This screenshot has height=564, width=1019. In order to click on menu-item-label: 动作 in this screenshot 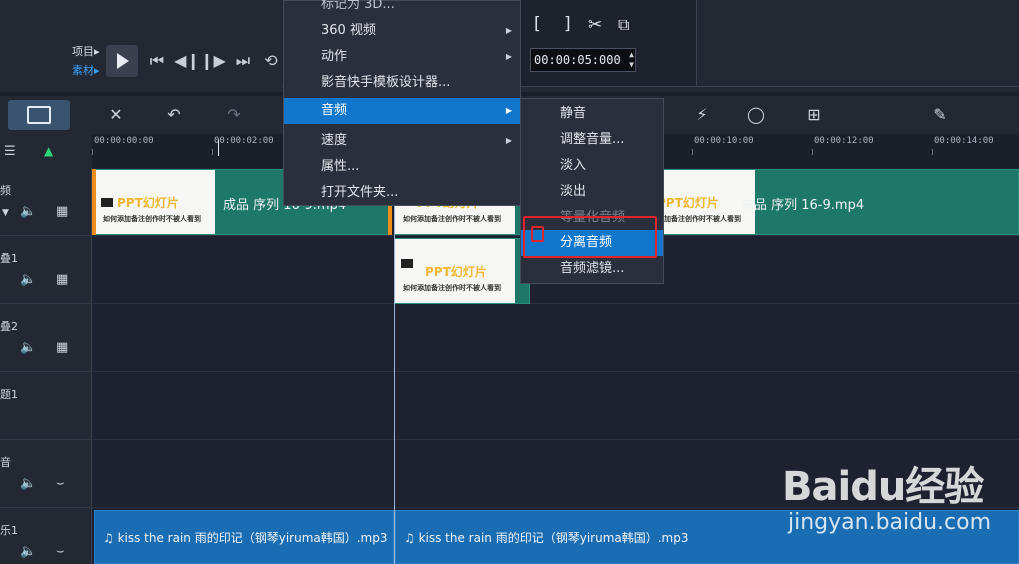, I will do `click(334, 56)`.